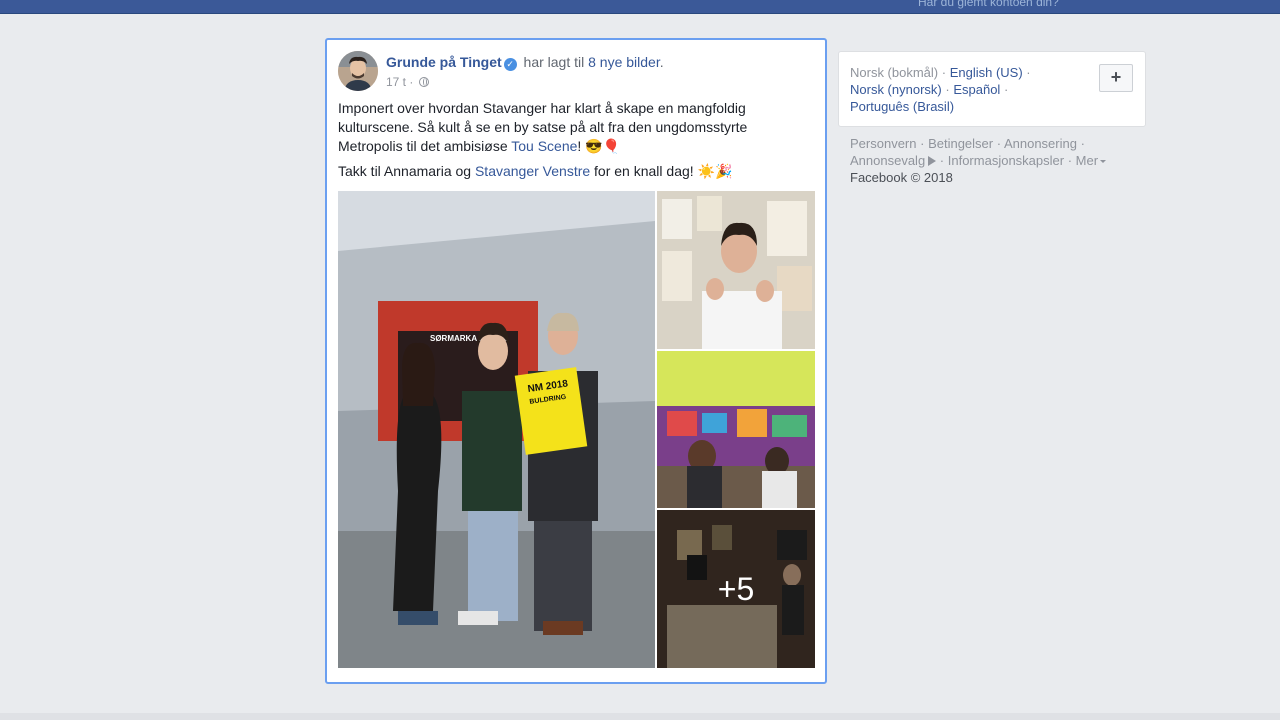  Describe the element at coordinates (640, 7) in the screenshot. I see `top-navigation-bar: Har du glemt kontoen din?` at that location.